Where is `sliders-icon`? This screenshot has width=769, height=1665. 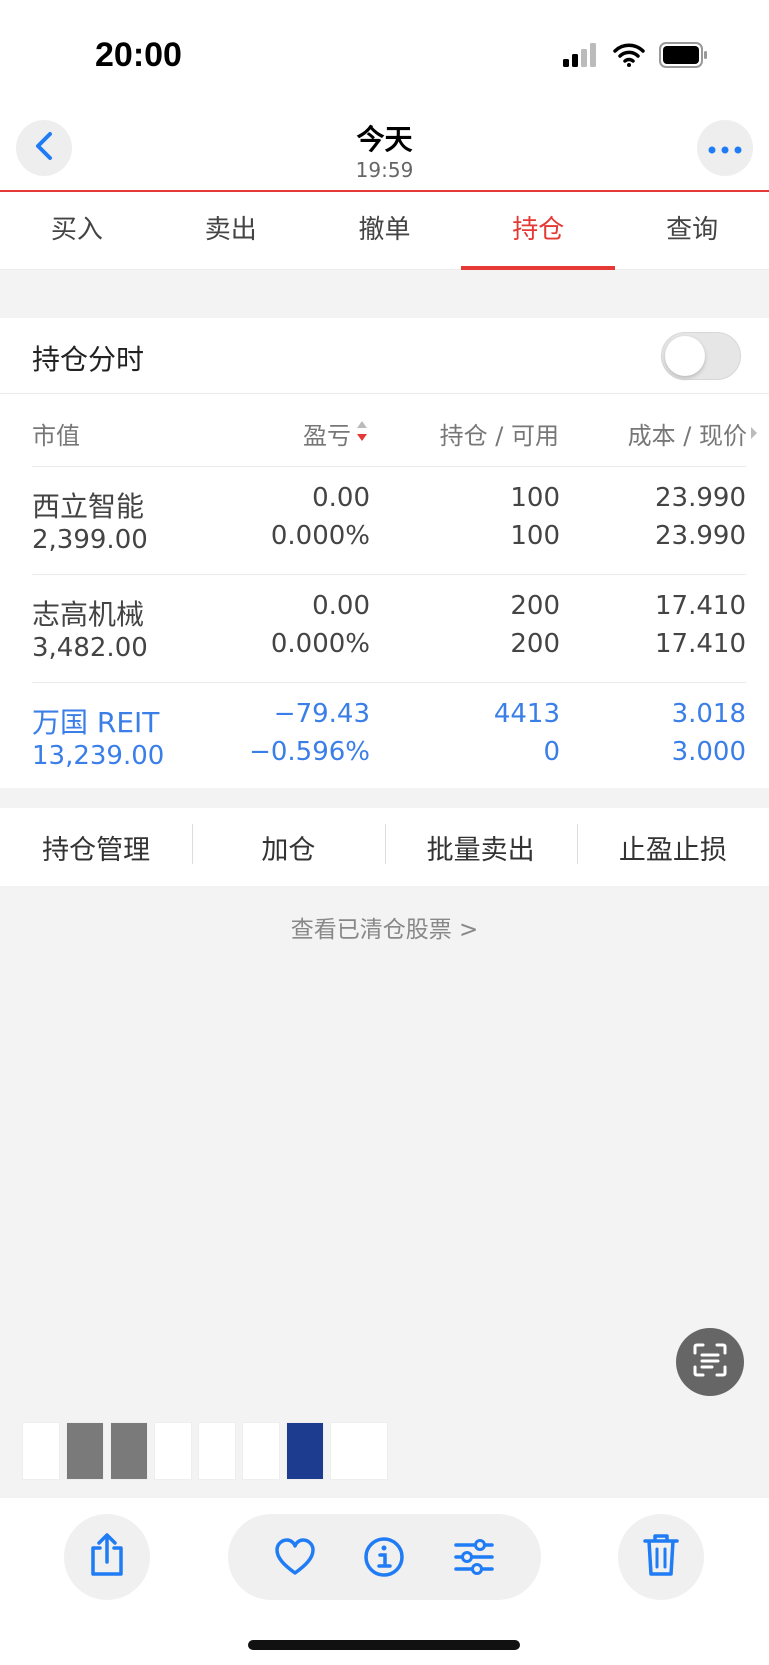 sliders-icon is located at coordinates (474, 1557).